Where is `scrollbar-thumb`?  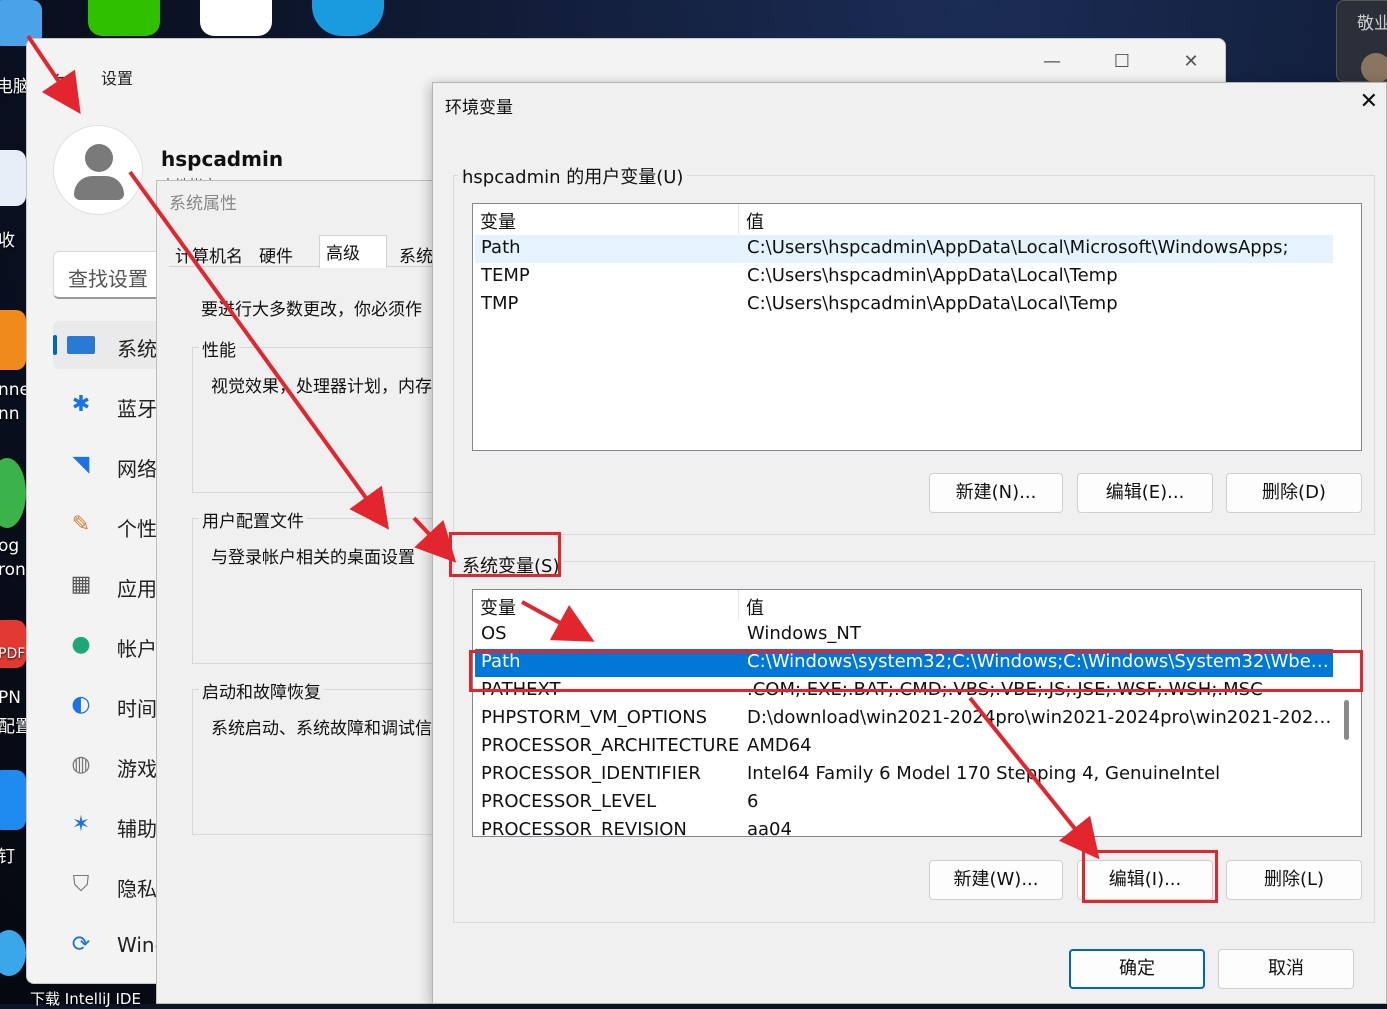
scrollbar-thumb is located at coordinates (1346, 720).